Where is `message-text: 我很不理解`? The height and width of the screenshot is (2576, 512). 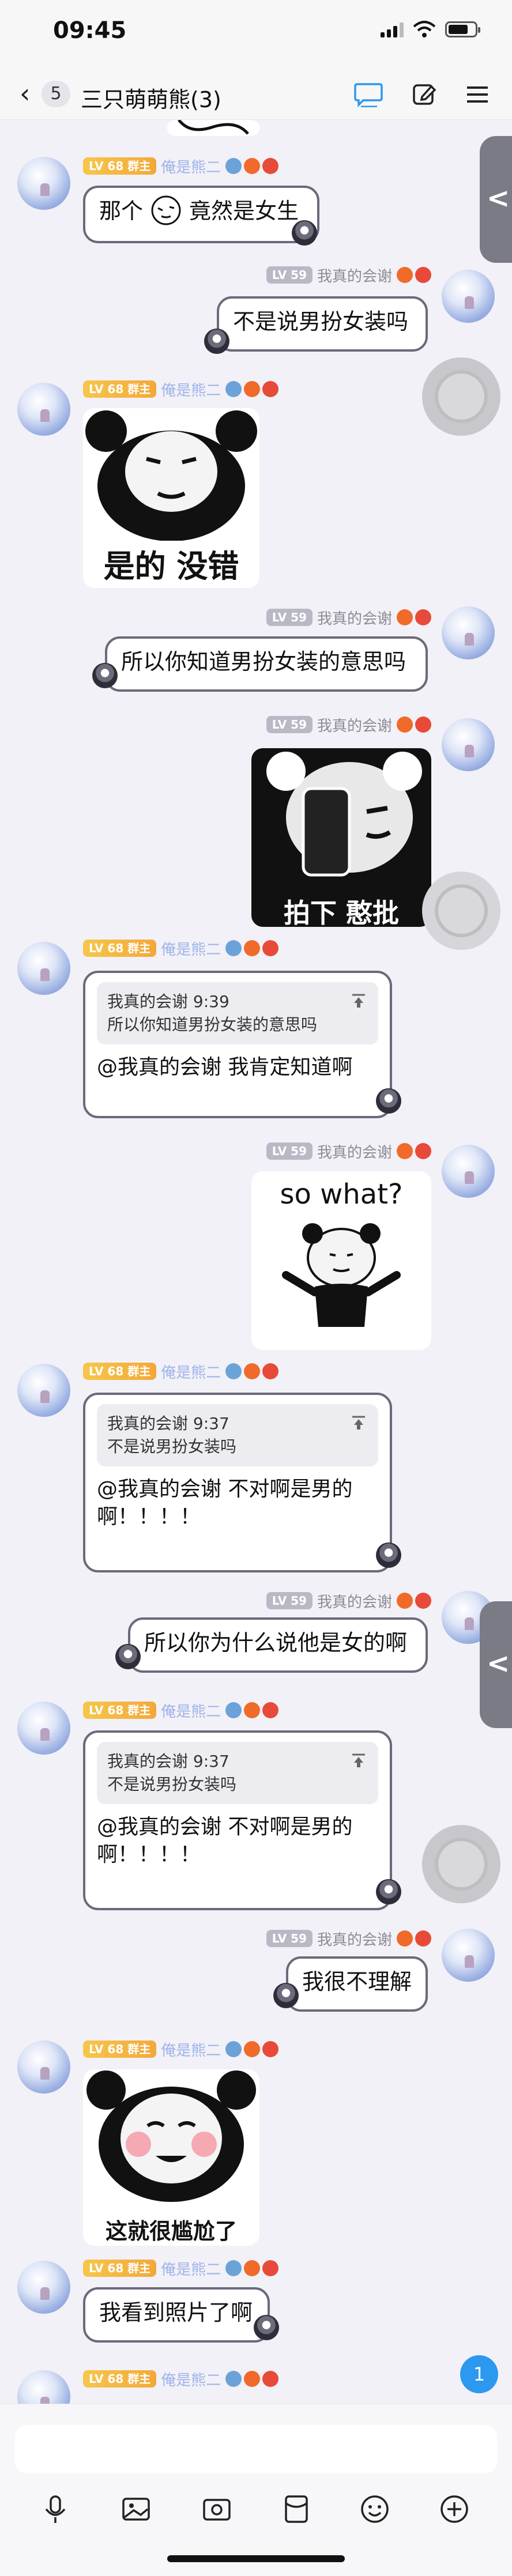
message-text: 我很不理解 is located at coordinates (357, 1981).